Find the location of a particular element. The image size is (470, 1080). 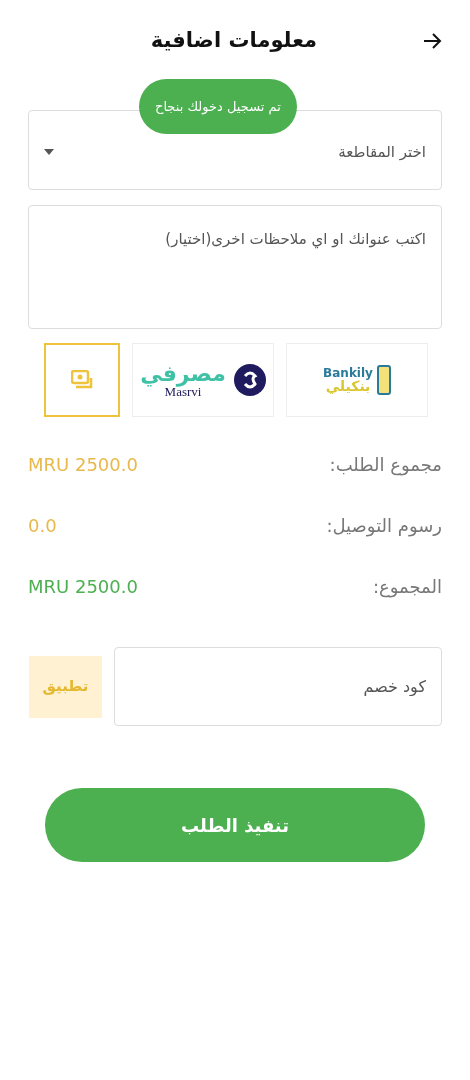

logo-text: مصرفي is located at coordinates (183, 373).